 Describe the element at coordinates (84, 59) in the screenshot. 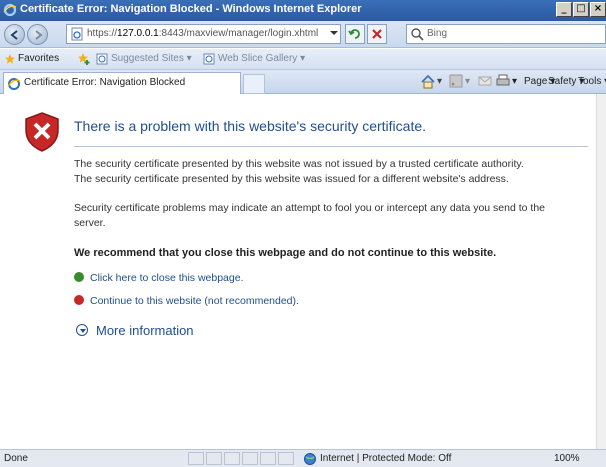

I see `add-favorite-icon` at that location.